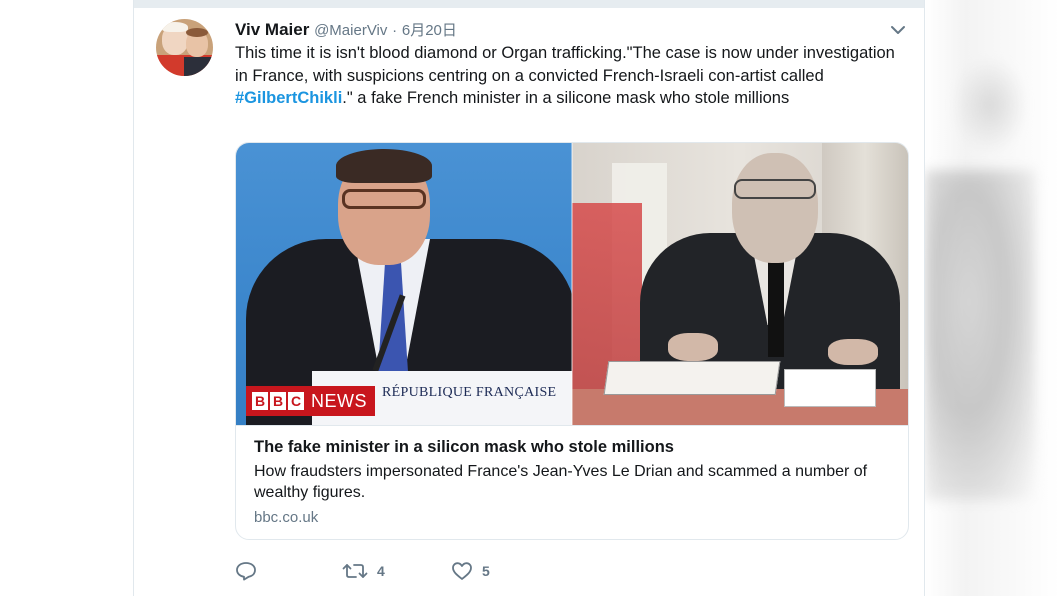 The height and width of the screenshot is (596, 1060). What do you see at coordinates (278, 401) in the screenshot?
I see `bbc-letter-2: B` at bounding box center [278, 401].